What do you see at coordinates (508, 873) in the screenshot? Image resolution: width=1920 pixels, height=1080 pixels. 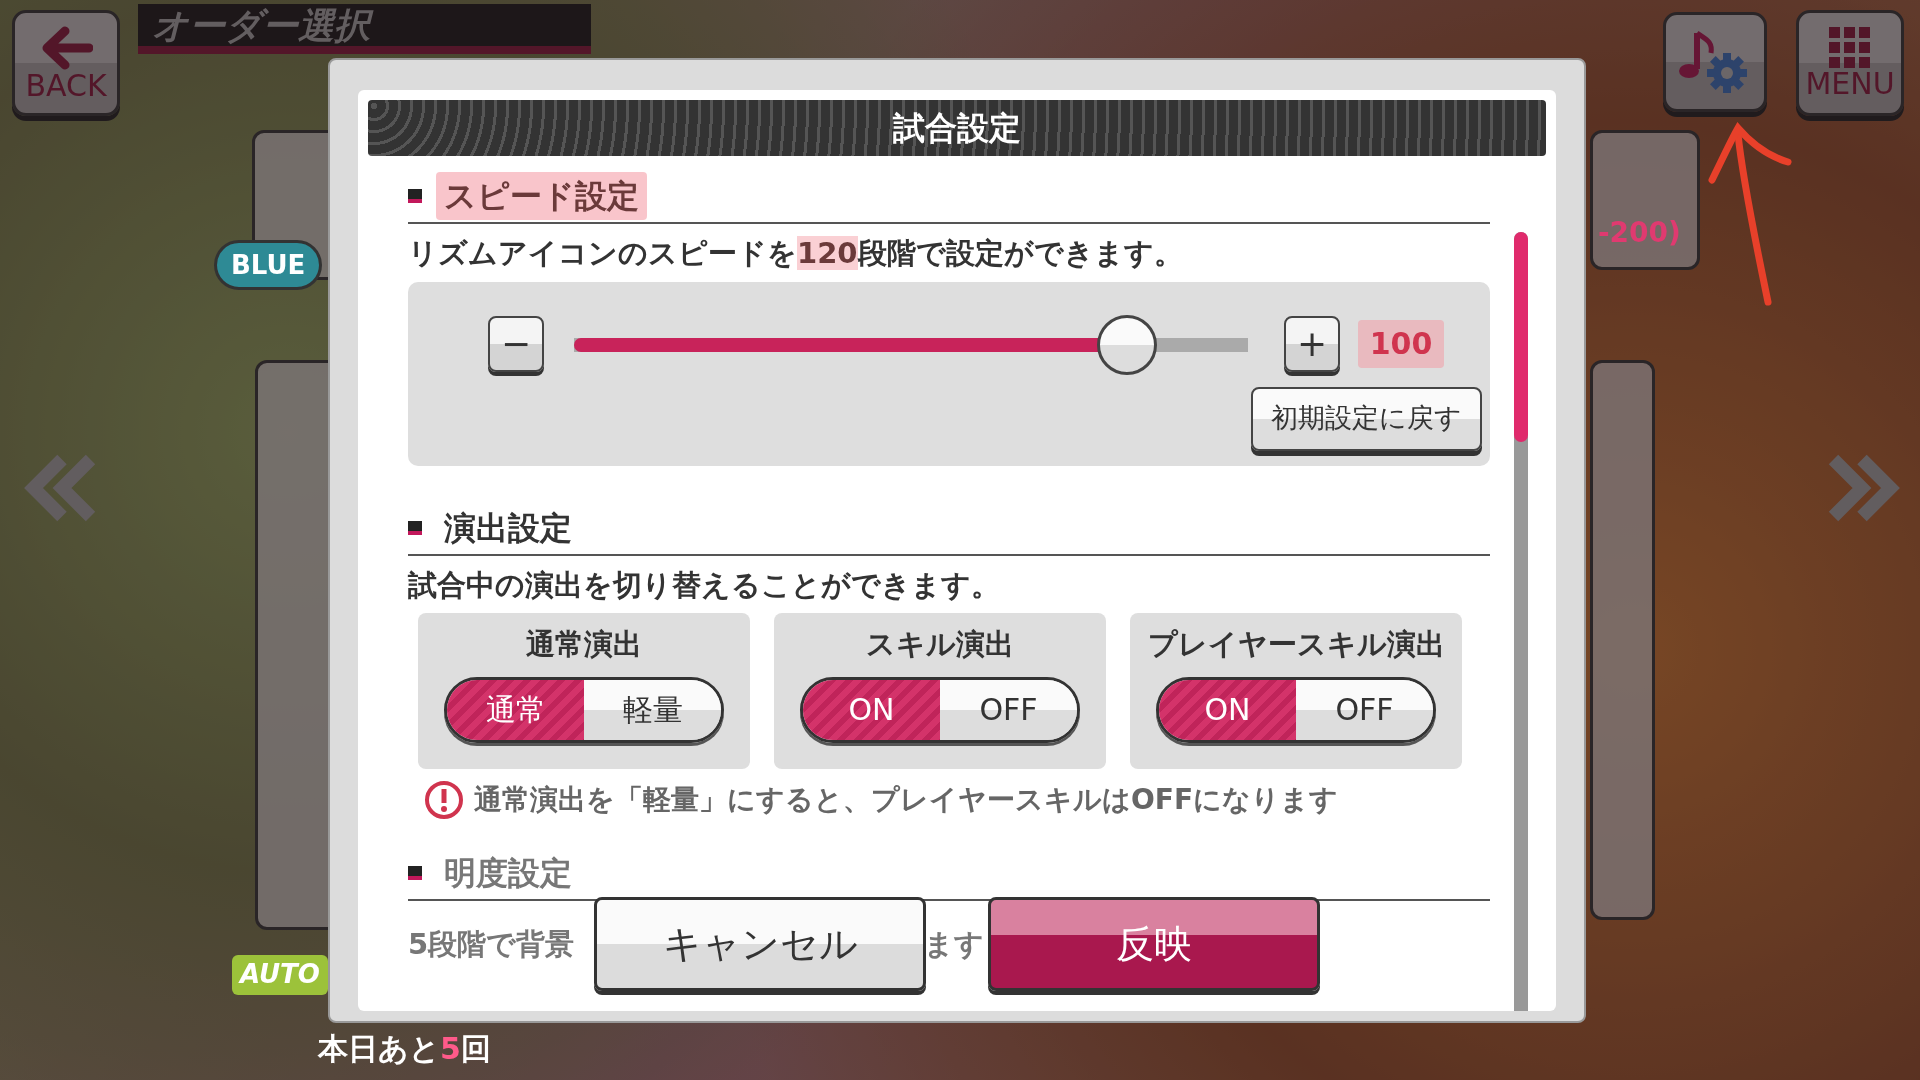 I see `section-heading: 明度設定` at bounding box center [508, 873].